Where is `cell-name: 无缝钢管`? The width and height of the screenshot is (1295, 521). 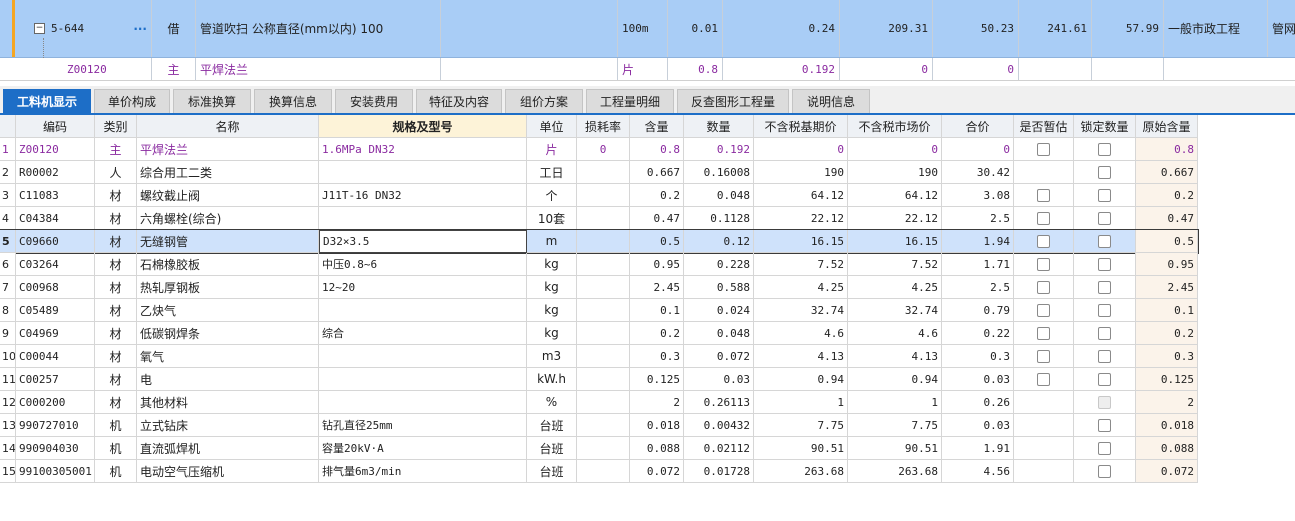 cell-name: 无缝钢管 is located at coordinates (228, 241).